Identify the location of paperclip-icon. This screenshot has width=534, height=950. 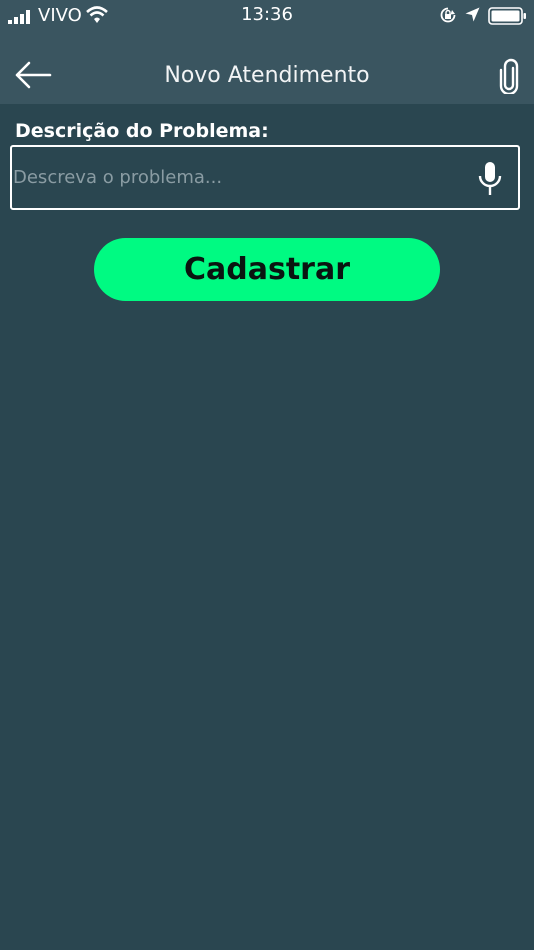
(509, 76).